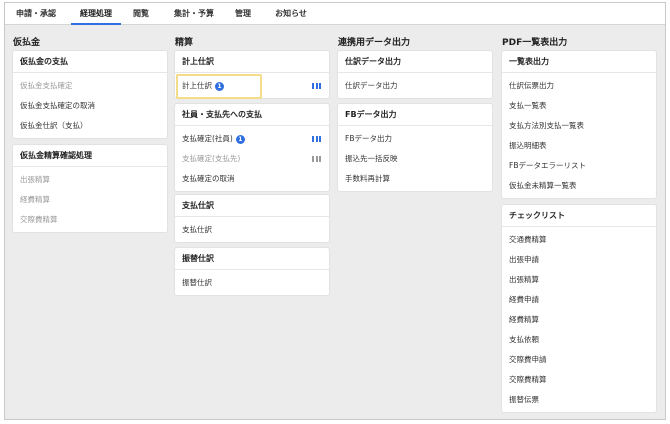 This screenshot has height=424, width=670. I want to click on tab-keiri-shori: 経理処理, so click(96, 14).